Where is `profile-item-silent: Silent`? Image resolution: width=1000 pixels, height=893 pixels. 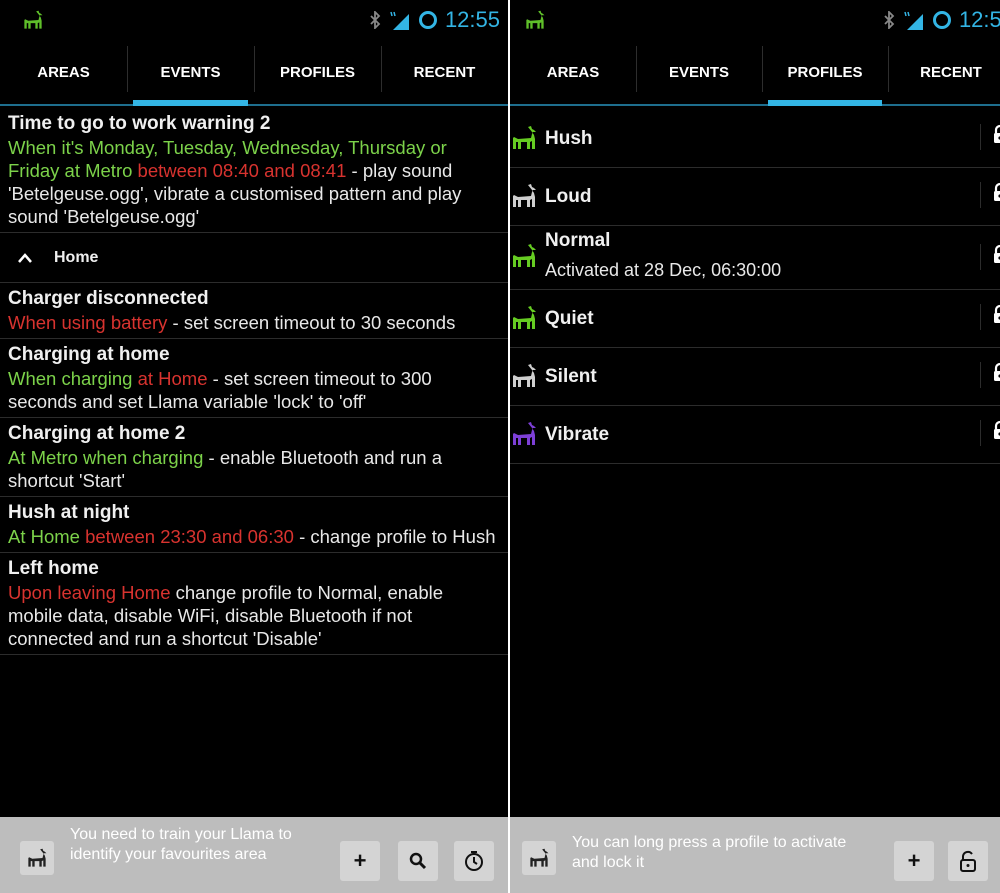 profile-item-silent: Silent is located at coordinates (755, 377).